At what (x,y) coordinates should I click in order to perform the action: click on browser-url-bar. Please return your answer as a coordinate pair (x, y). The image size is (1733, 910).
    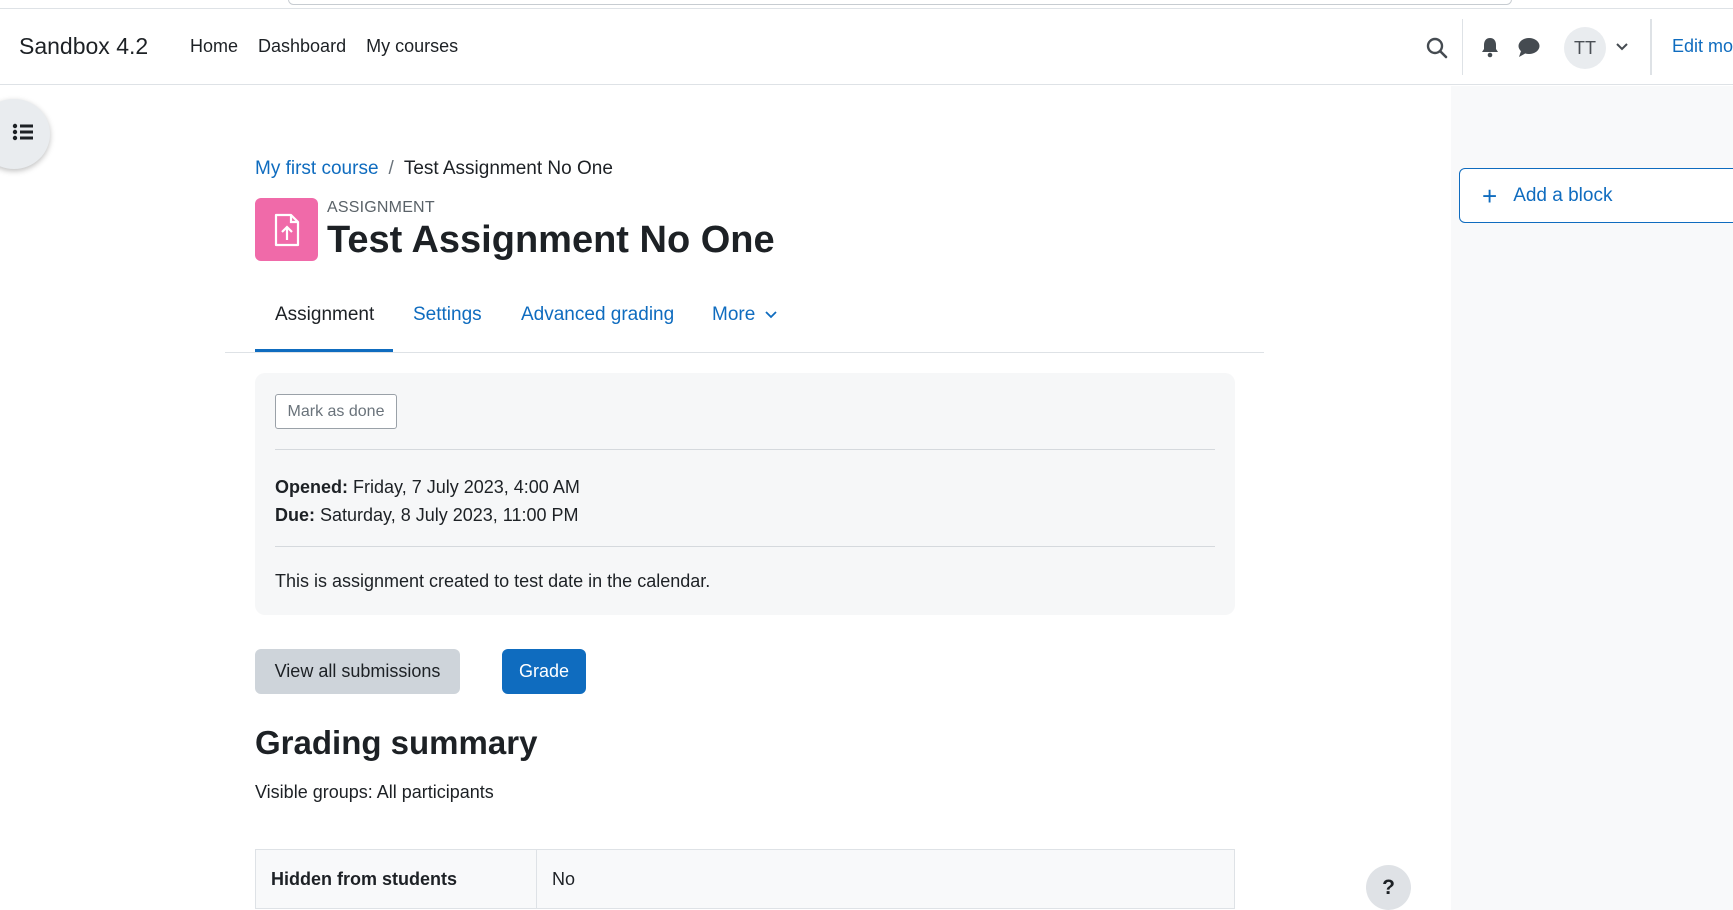
    Looking at the image, I should click on (900, 2).